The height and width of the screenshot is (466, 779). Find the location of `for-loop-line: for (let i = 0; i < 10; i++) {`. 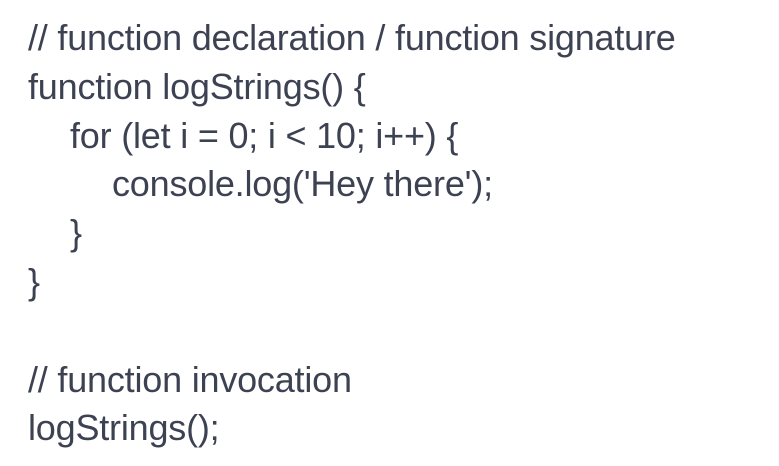

for-loop-line: for (let i = 0; i < 10; i++) { is located at coordinates (264, 135).